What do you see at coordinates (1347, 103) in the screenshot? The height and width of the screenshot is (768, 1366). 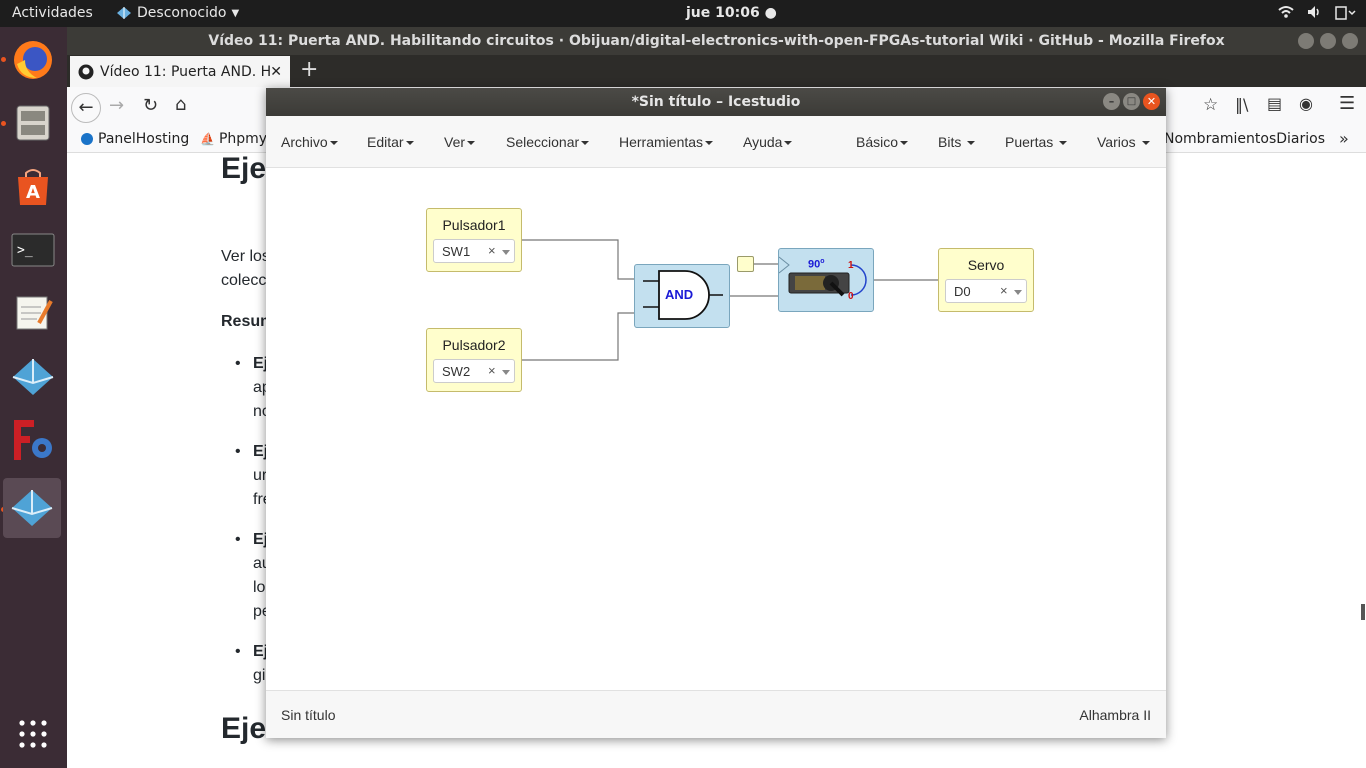 I see `menu-icon: ☰` at bounding box center [1347, 103].